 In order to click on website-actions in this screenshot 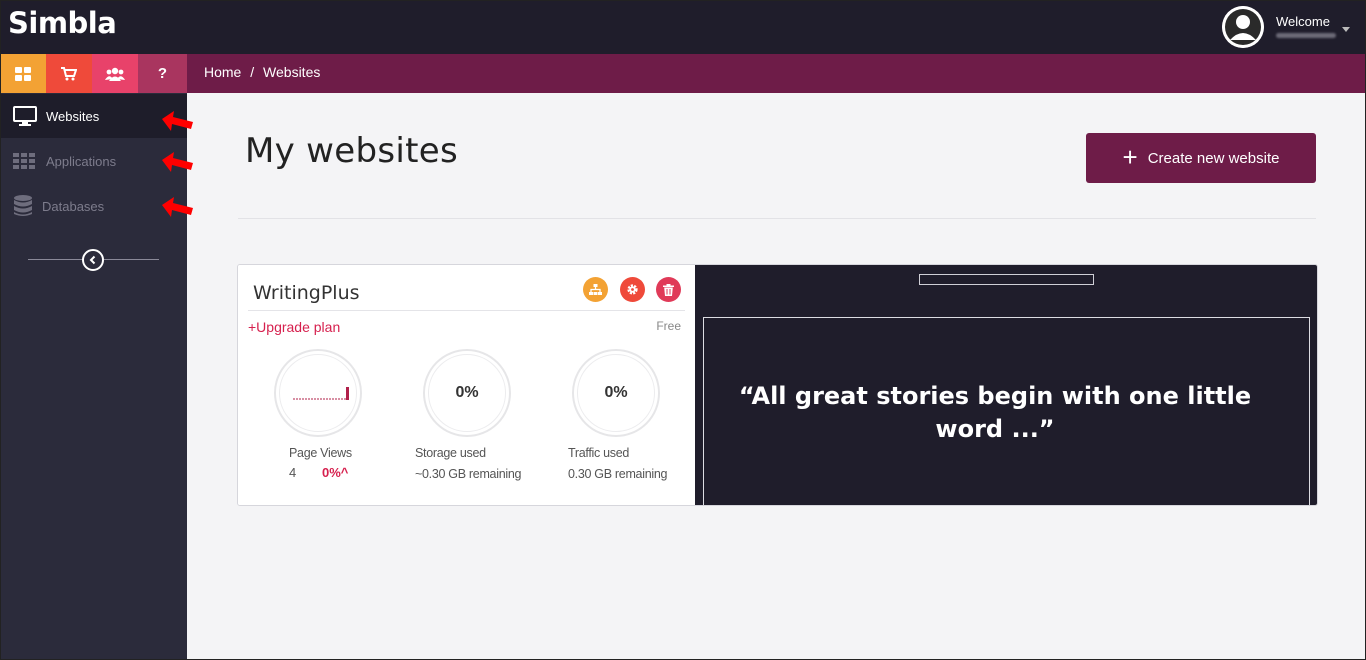, I will do `click(633, 290)`.